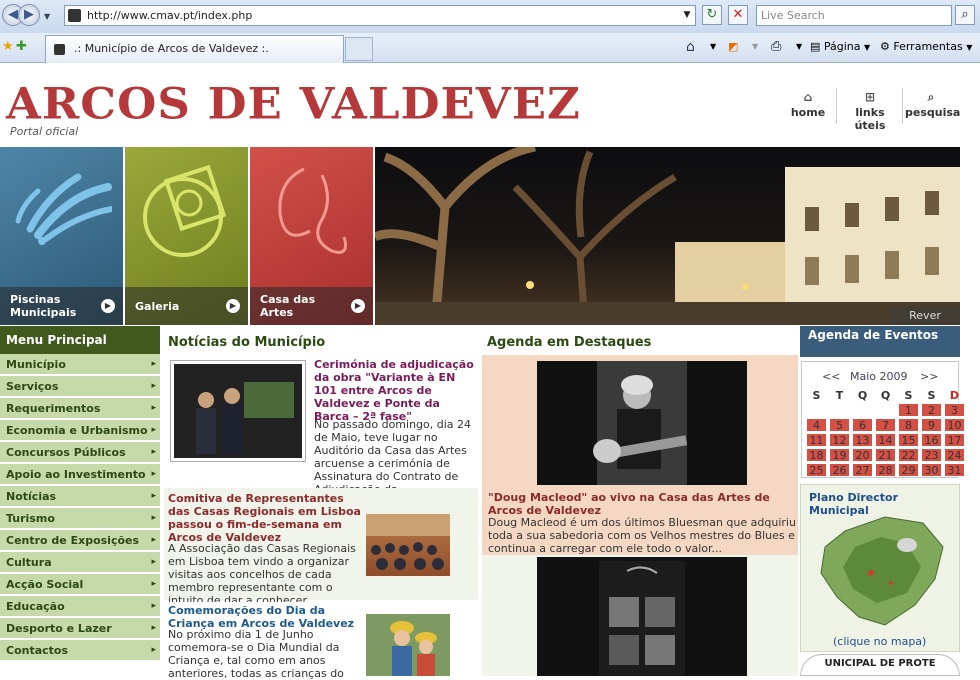 This screenshot has height=680, width=980. I want to click on tile-casa-das-artes: Casa das Artes ▶, so click(311, 236).